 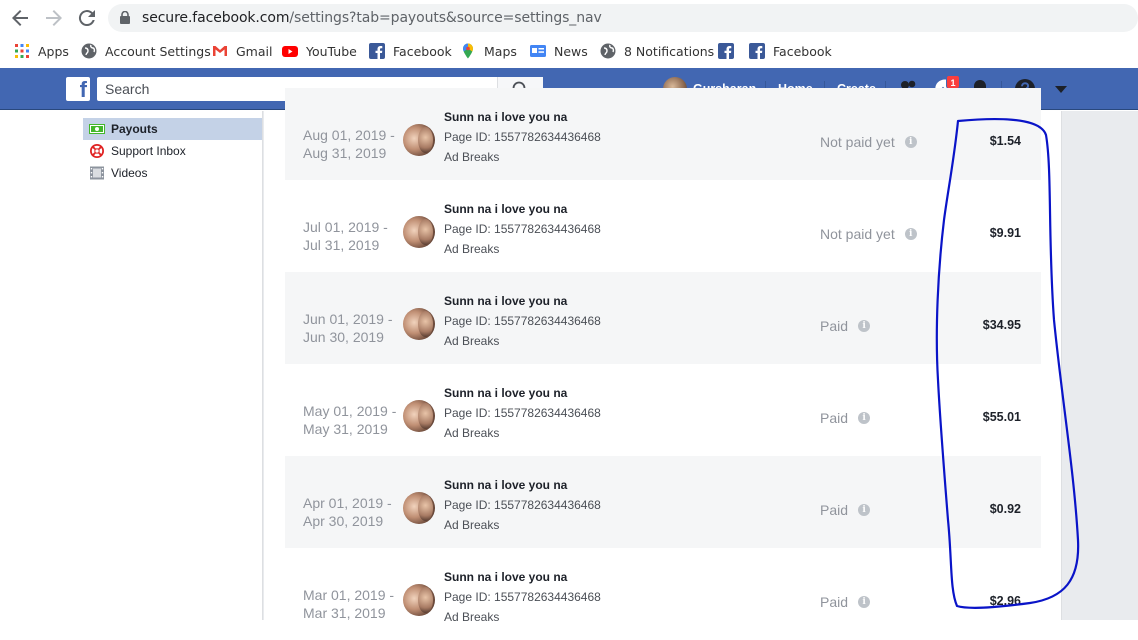 What do you see at coordinates (172, 129) in the screenshot?
I see `sidebar-item-payouts: Payouts` at bounding box center [172, 129].